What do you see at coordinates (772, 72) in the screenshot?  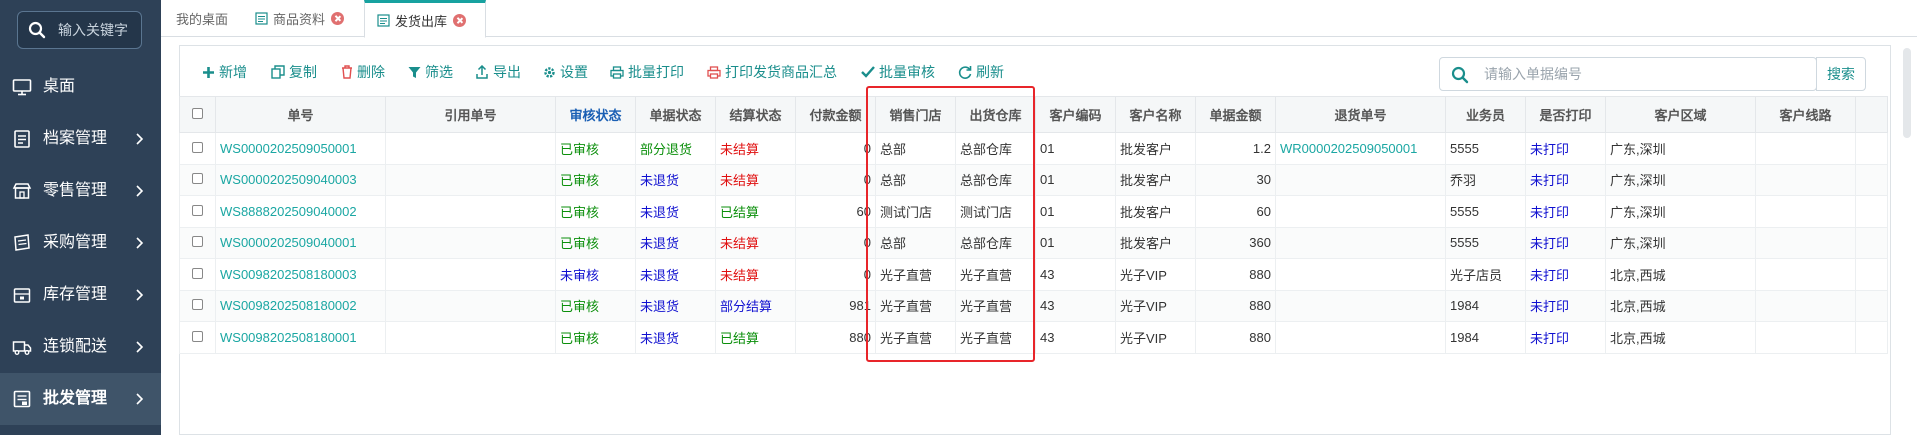 I see `print-summary-button: 打印发货商品汇总` at bounding box center [772, 72].